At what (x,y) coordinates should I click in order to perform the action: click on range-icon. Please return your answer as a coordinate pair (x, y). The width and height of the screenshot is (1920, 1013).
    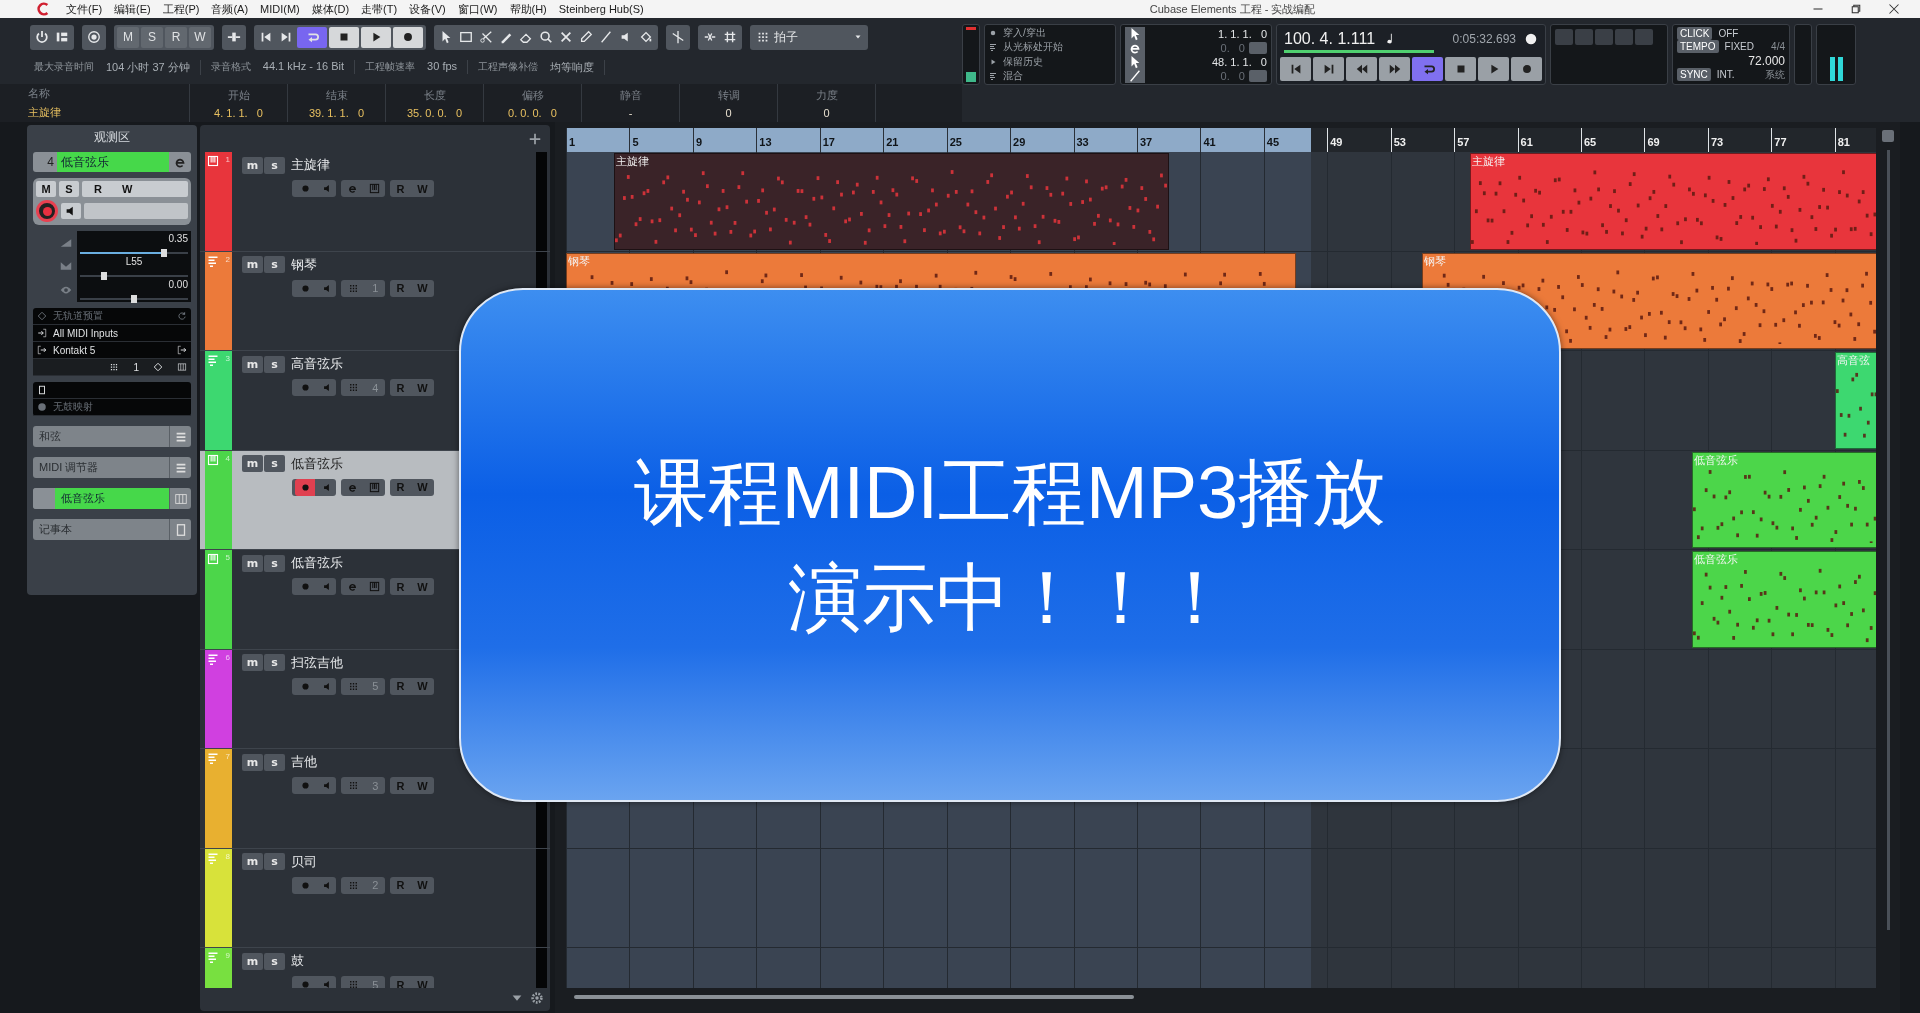
    Looking at the image, I should click on (466, 37).